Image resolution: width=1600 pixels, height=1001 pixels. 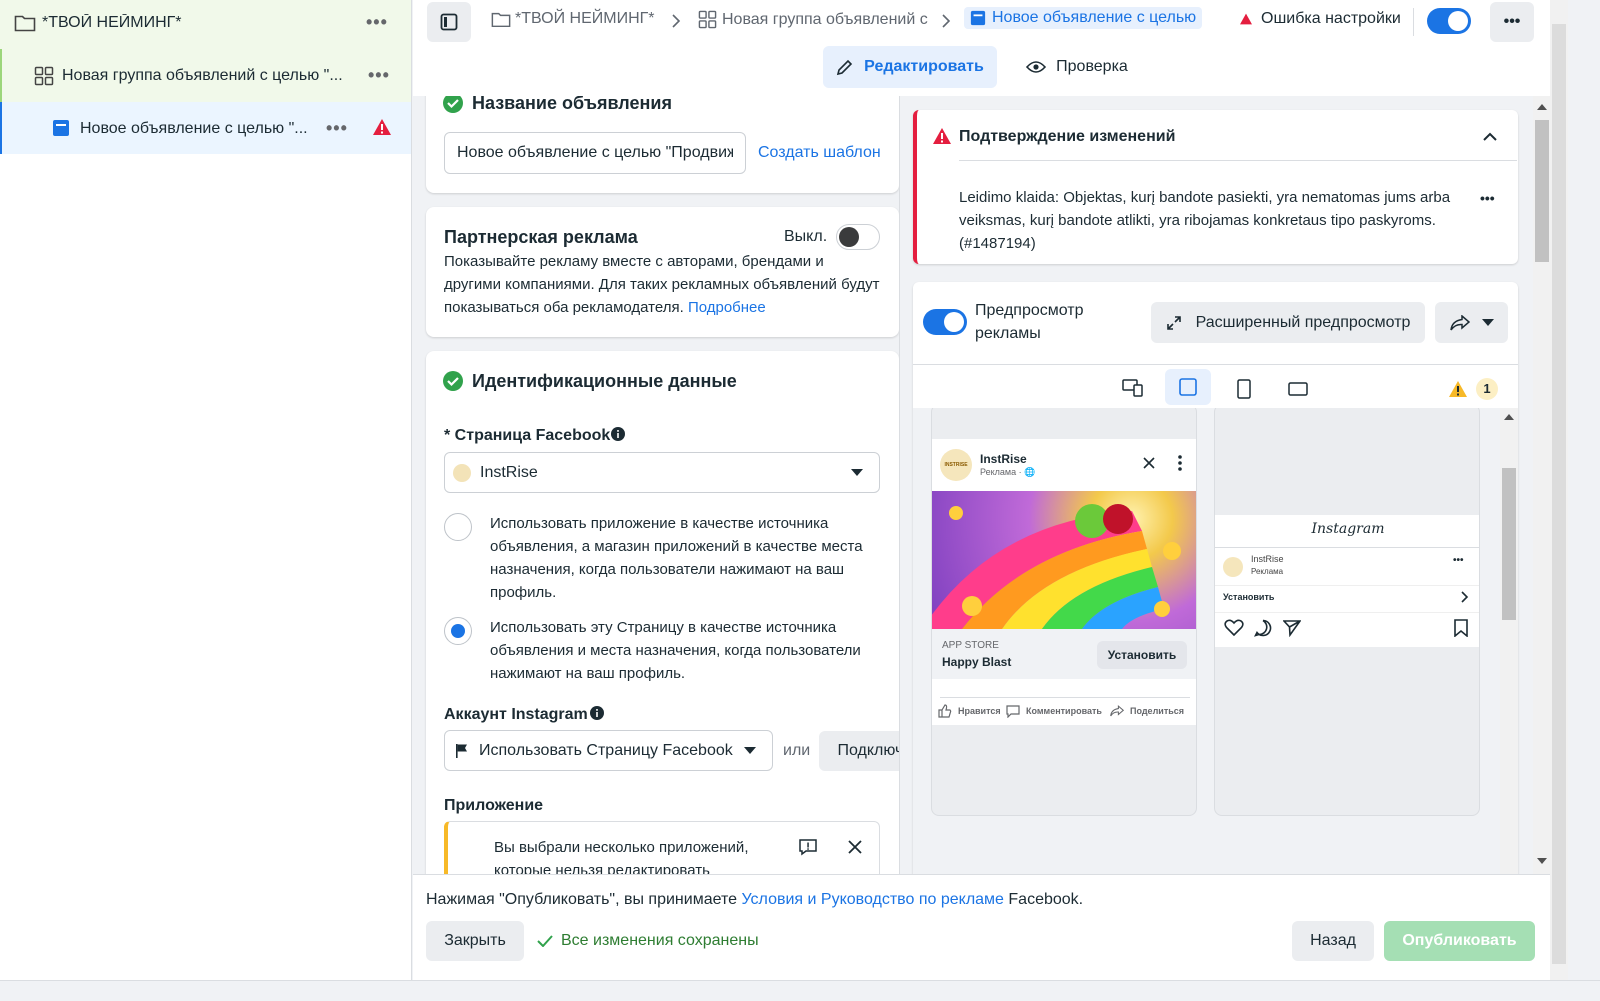 I want to click on learn-more-link: Подробнее, so click(x=727, y=307).